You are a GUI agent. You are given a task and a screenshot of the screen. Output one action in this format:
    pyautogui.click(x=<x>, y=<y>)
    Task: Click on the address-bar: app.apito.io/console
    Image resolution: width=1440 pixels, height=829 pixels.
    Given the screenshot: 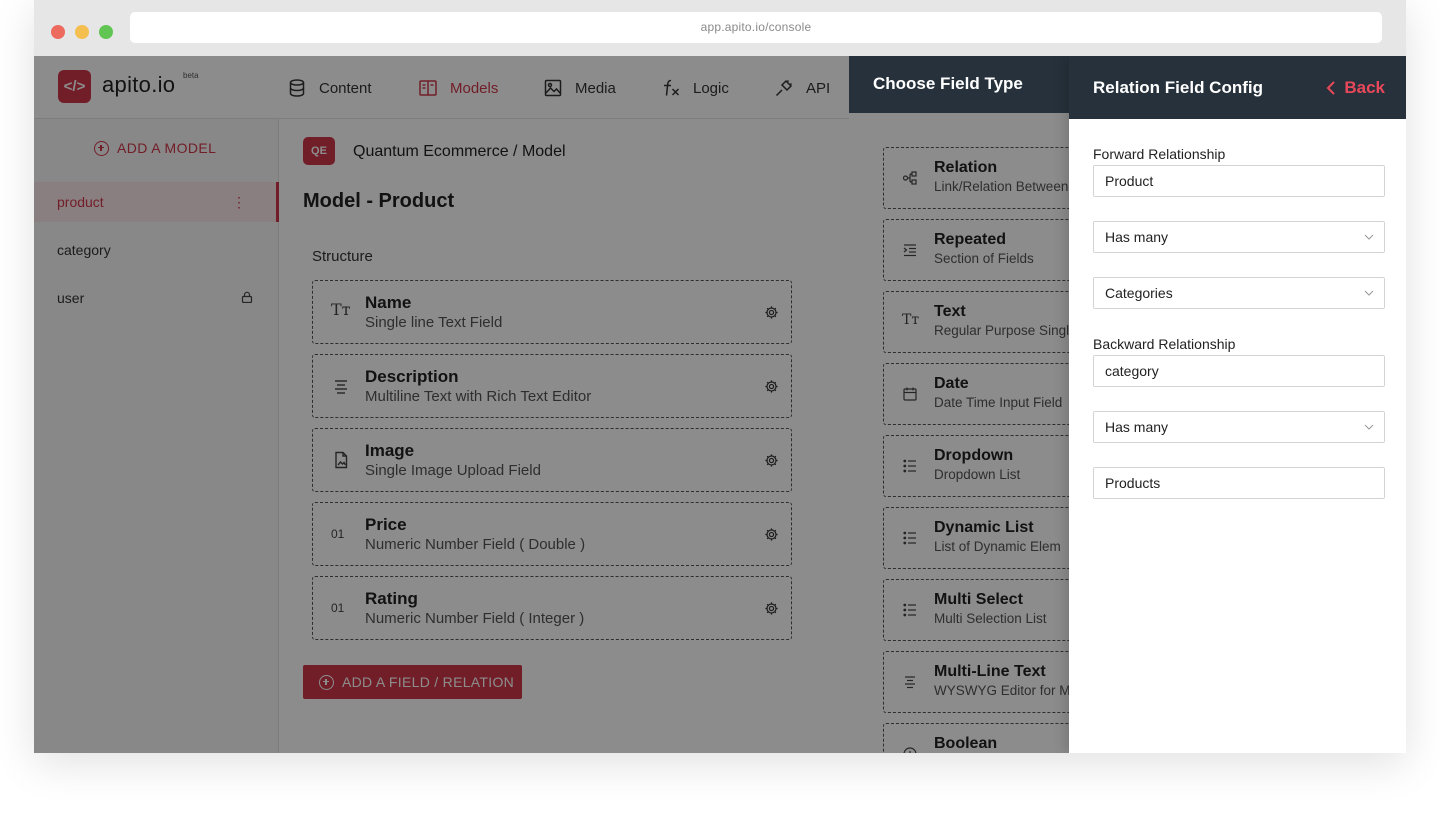 What is the action you would take?
    pyautogui.click(x=756, y=27)
    